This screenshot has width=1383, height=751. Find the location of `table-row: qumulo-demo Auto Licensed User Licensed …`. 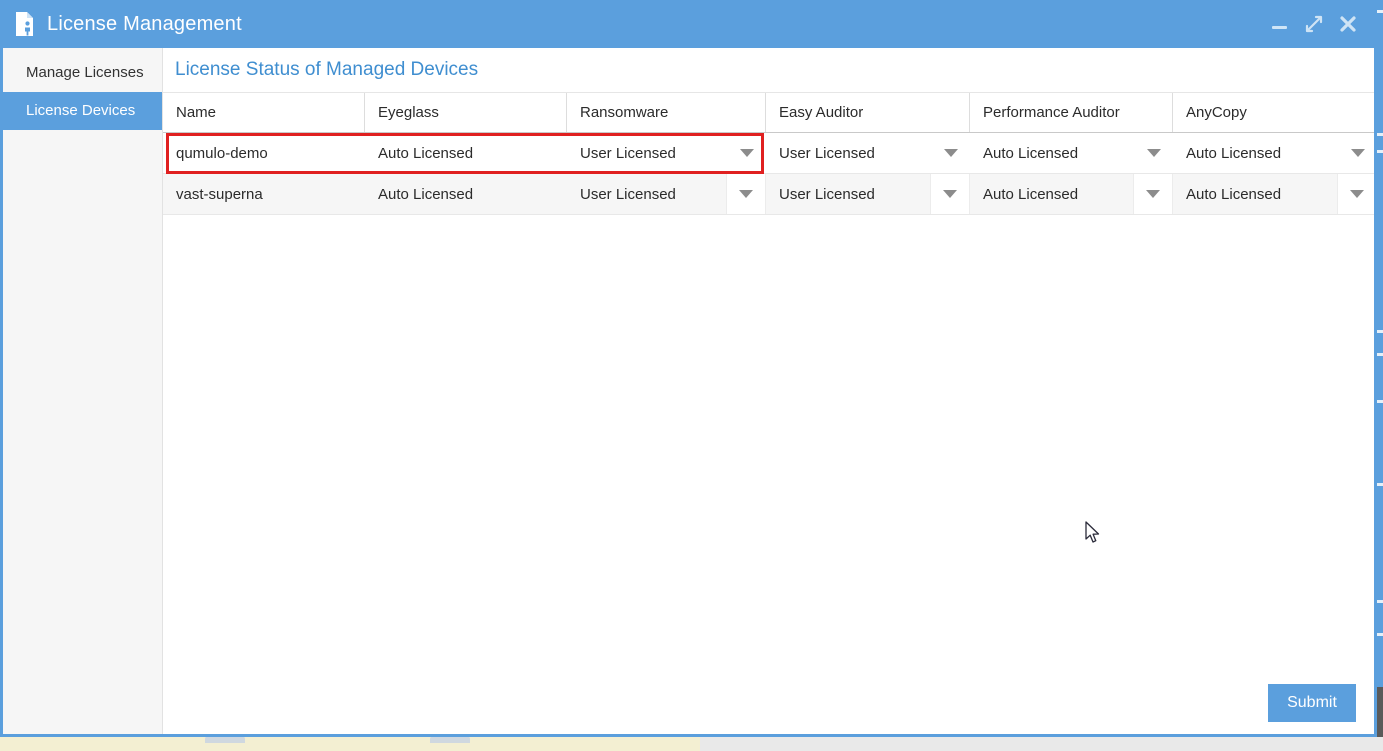

table-row: qumulo-demo Auto Licensed User Licensed … is located at coordinates (768, 153).